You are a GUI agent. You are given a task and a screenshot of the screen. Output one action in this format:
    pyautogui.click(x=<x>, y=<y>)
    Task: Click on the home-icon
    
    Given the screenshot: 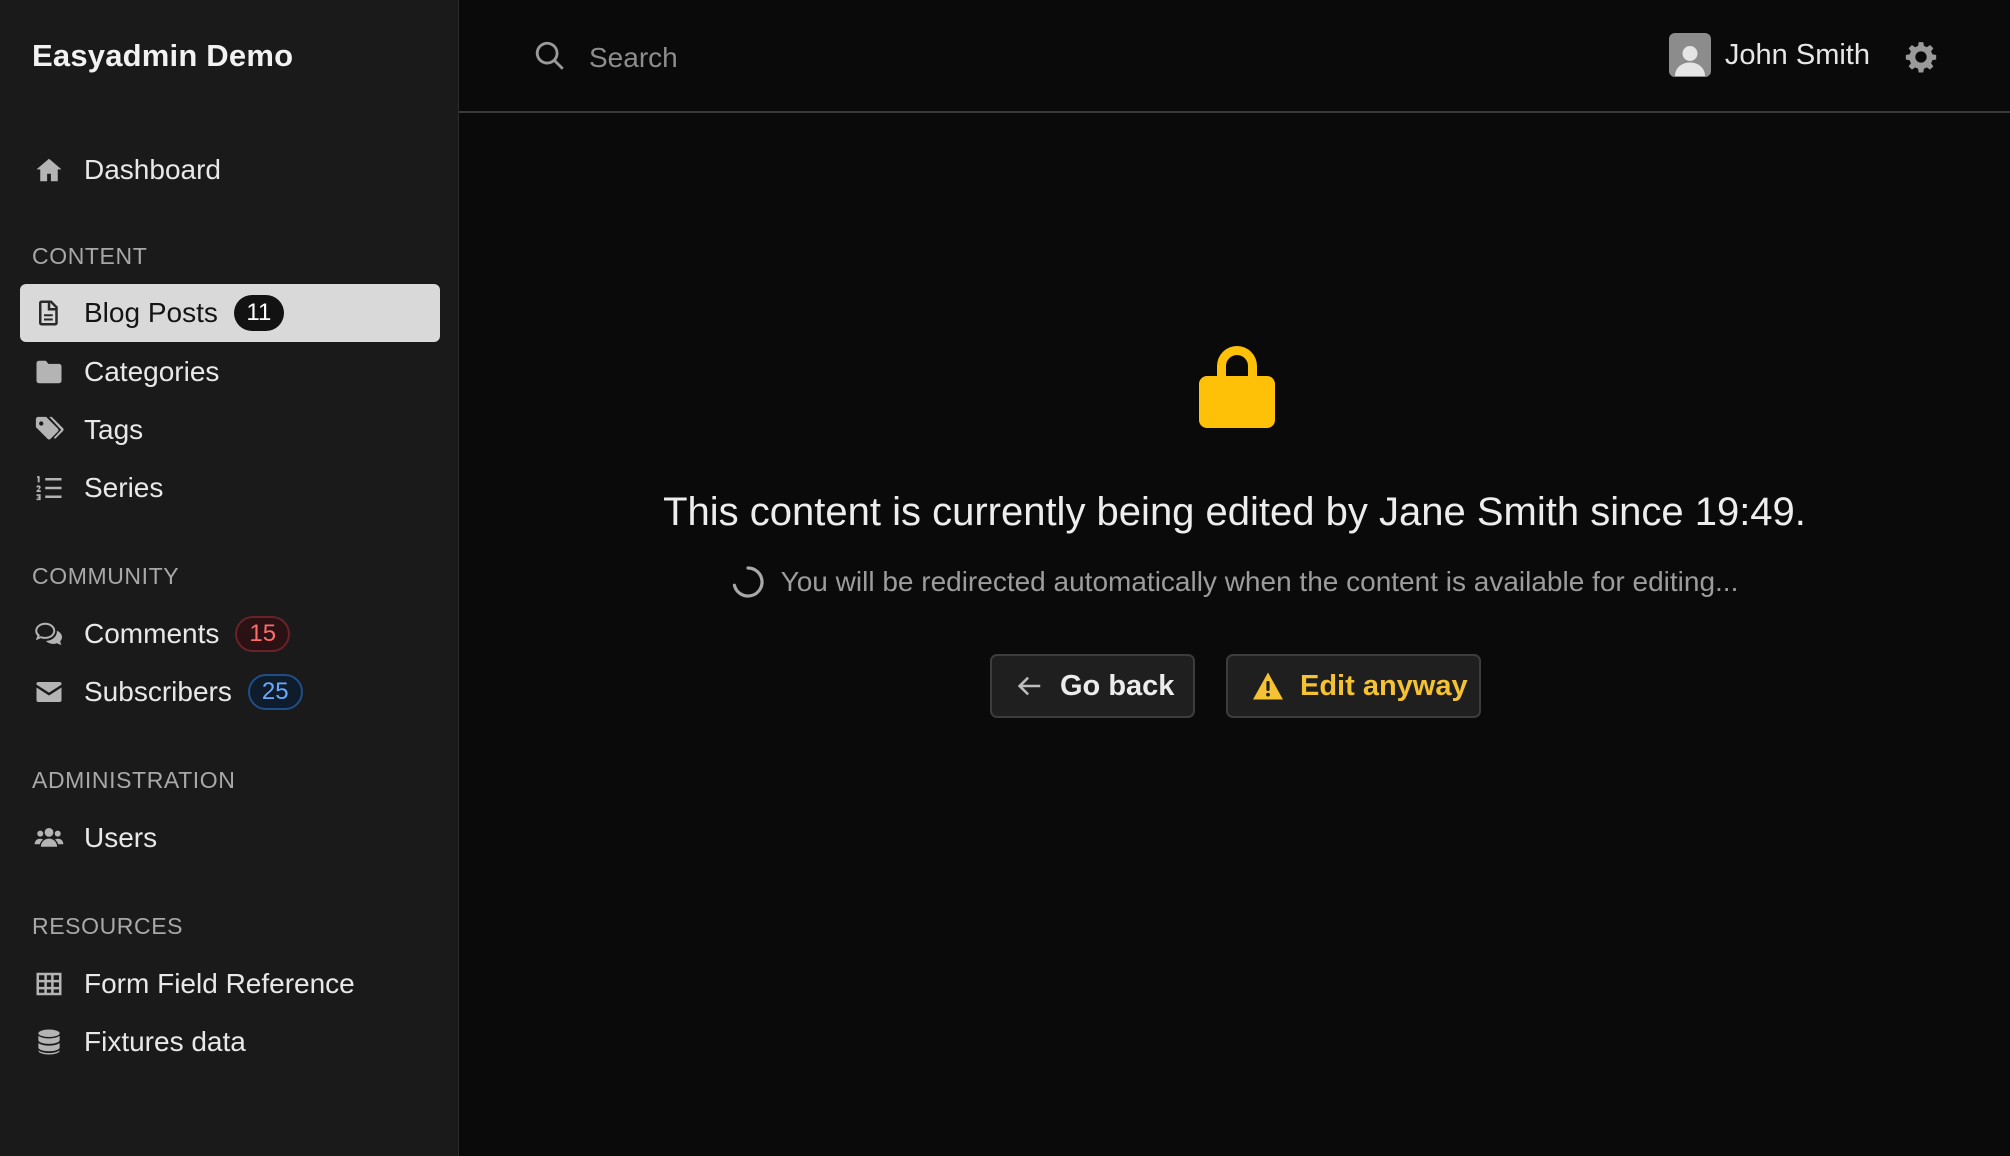 What is the action you would take?
    pyautogui.click(x=49, y=170)
    